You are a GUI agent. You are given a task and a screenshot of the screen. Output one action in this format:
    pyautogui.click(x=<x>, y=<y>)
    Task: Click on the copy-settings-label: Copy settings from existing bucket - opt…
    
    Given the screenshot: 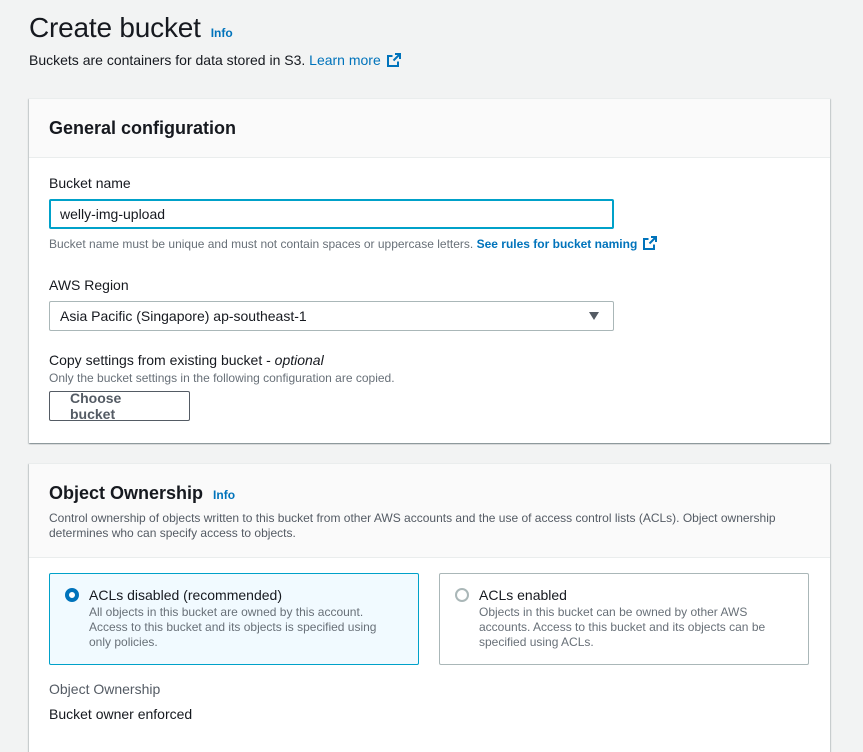 What is the action you would take?
    pyautogui.click(x=186, y=360)
    